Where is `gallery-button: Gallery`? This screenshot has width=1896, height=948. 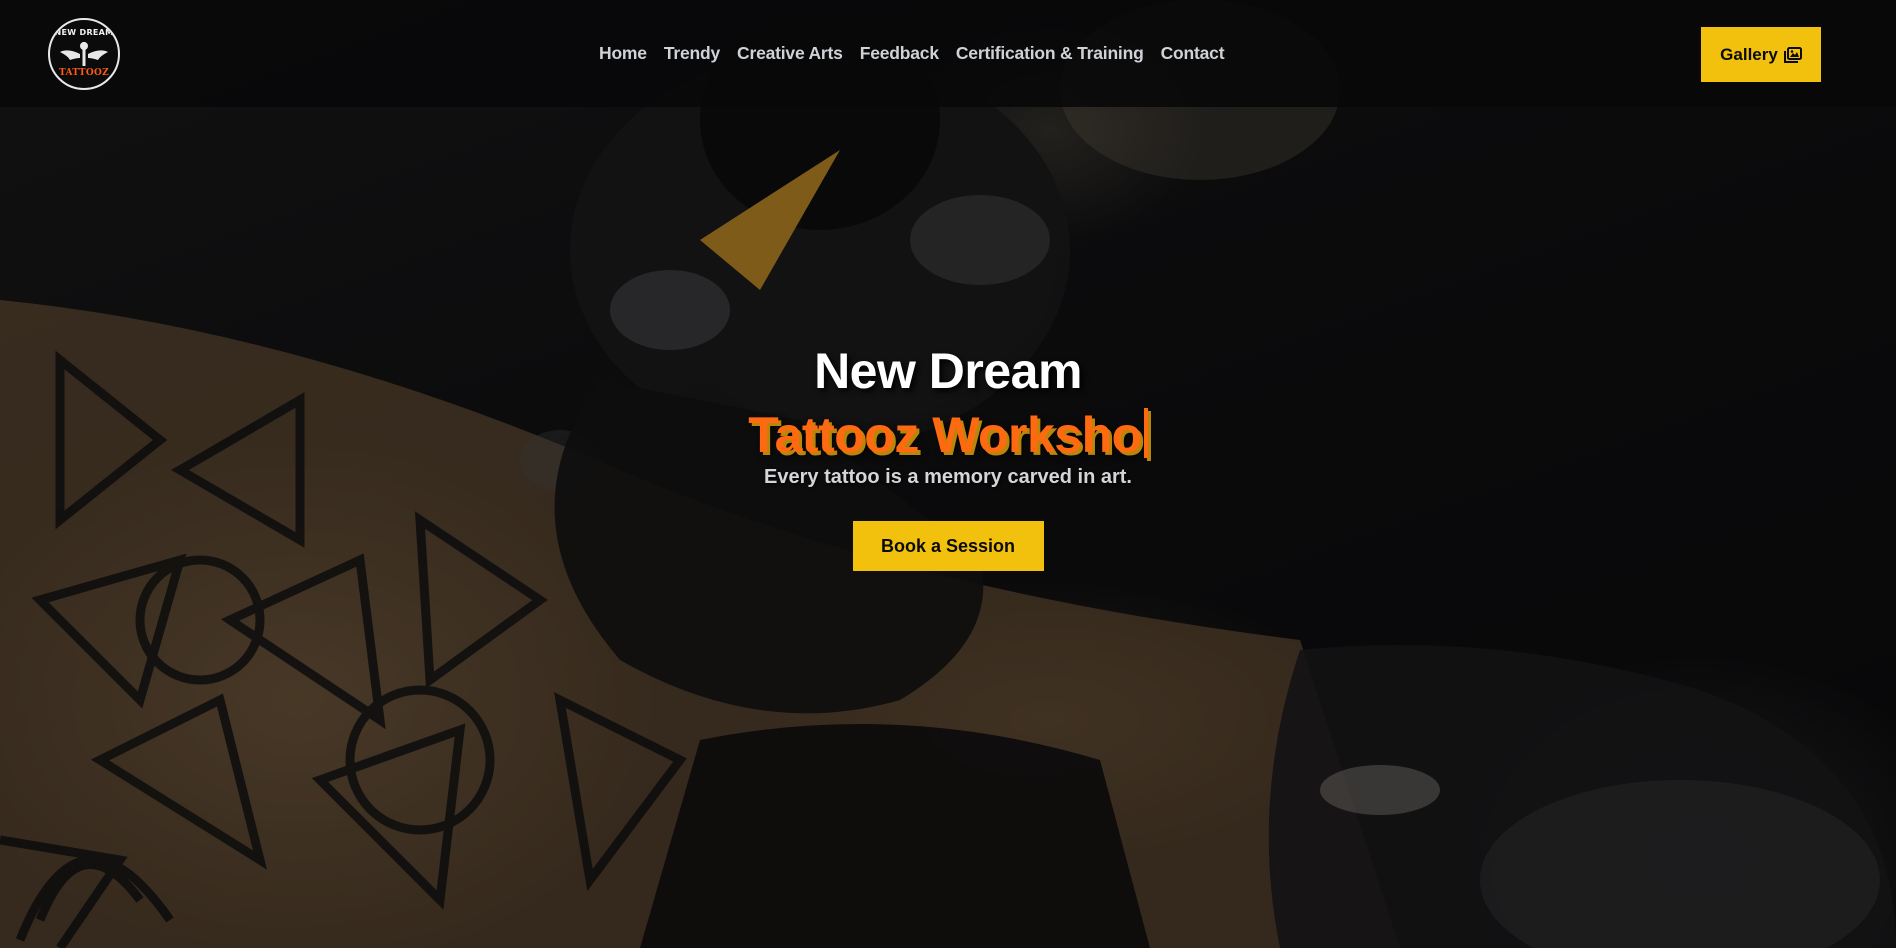 gallery-button: Gallery is located at coordinates (1761, 54).